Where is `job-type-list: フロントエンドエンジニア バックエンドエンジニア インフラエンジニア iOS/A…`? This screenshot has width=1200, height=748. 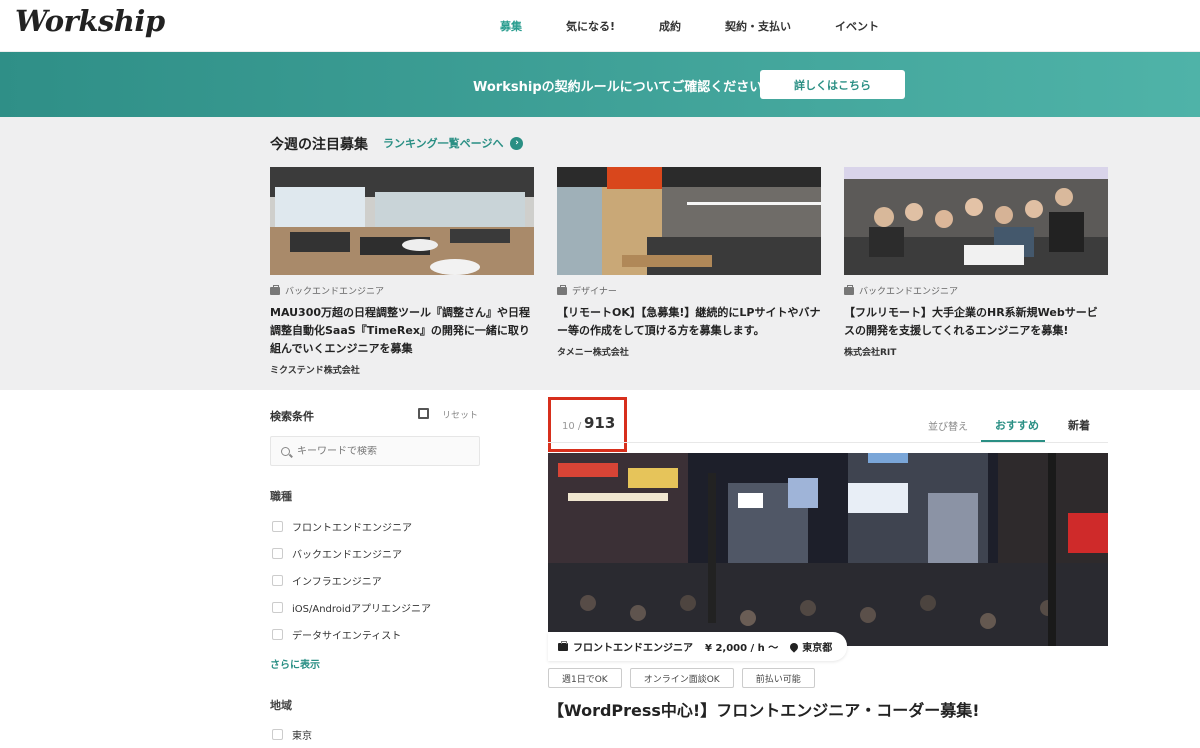 job-type-list: フロントエンドエンジニア バックエンドエンジニア インフラエンジニア iOS/A… is located at coordinates (375, 580).